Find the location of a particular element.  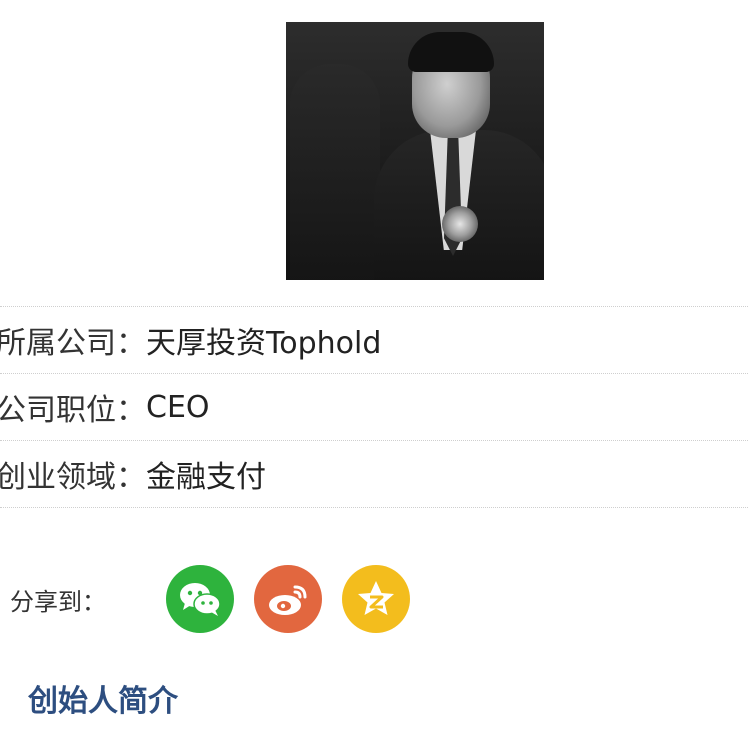

position-row: 公司职位： CEO is located at coordinates (374, 407).